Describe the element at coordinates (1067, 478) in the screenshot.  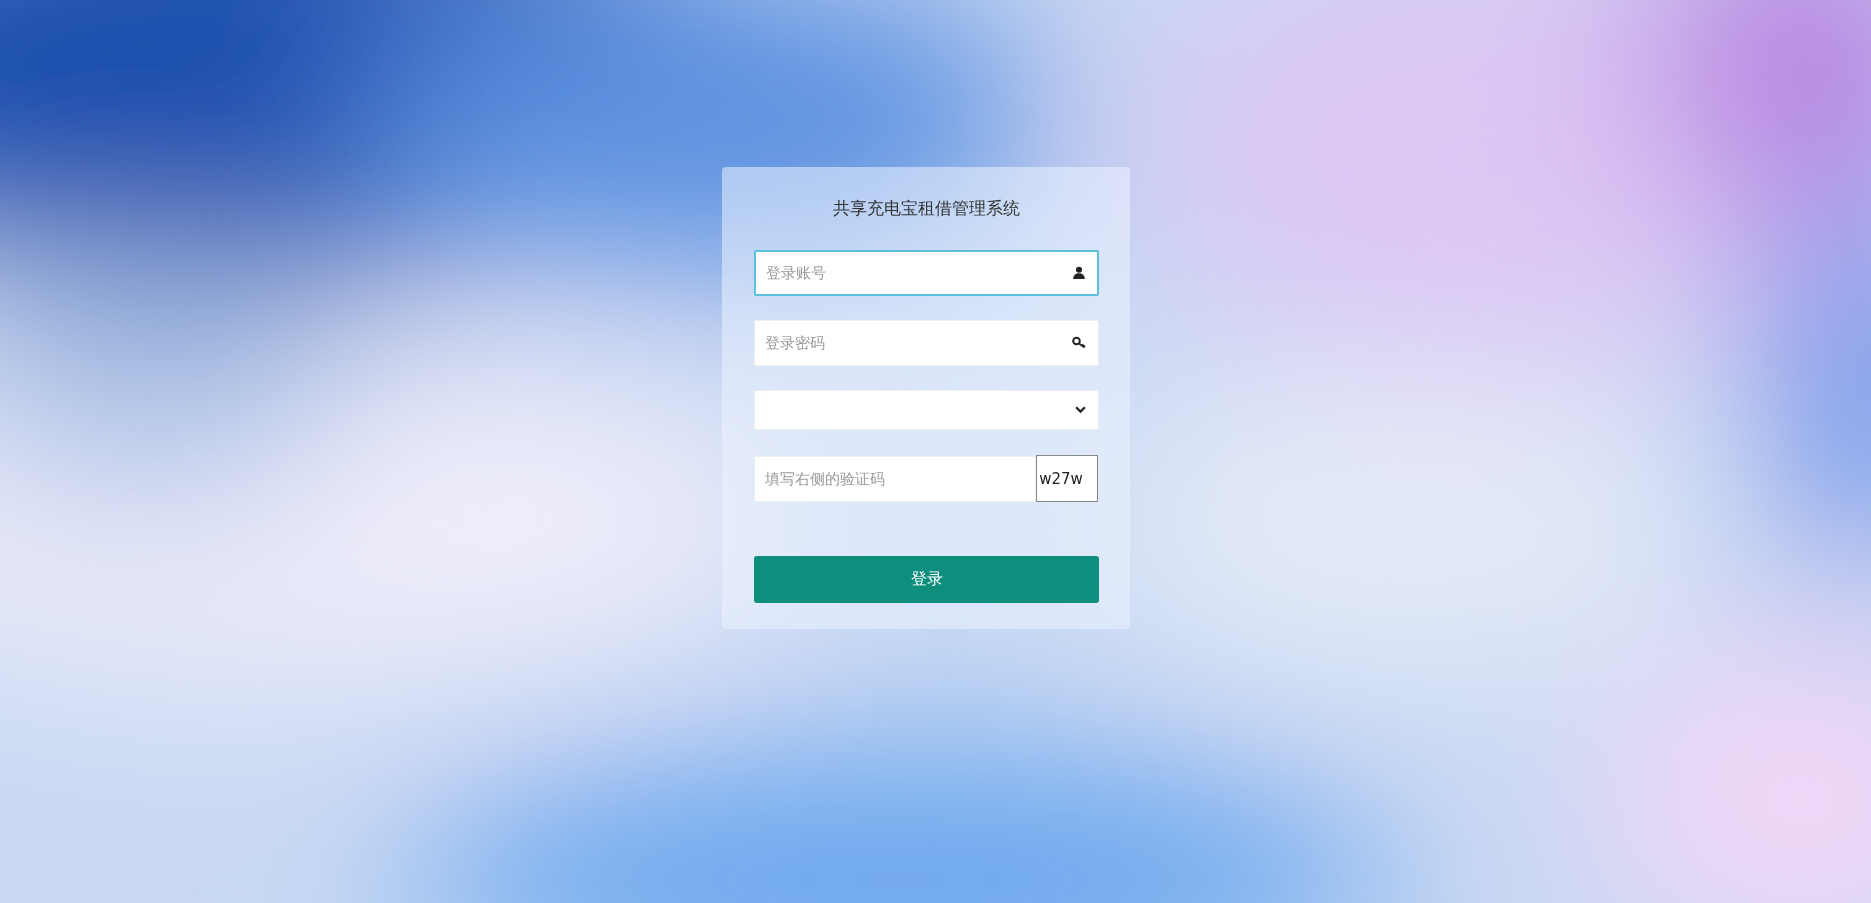
I see `captcha-code: w27w` at that location.